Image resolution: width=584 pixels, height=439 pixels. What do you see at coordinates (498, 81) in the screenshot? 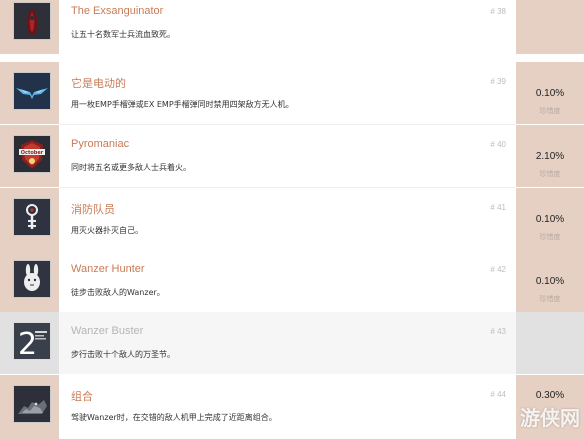
I see `achievement-number: # 39` at bounding box center [498, 81].